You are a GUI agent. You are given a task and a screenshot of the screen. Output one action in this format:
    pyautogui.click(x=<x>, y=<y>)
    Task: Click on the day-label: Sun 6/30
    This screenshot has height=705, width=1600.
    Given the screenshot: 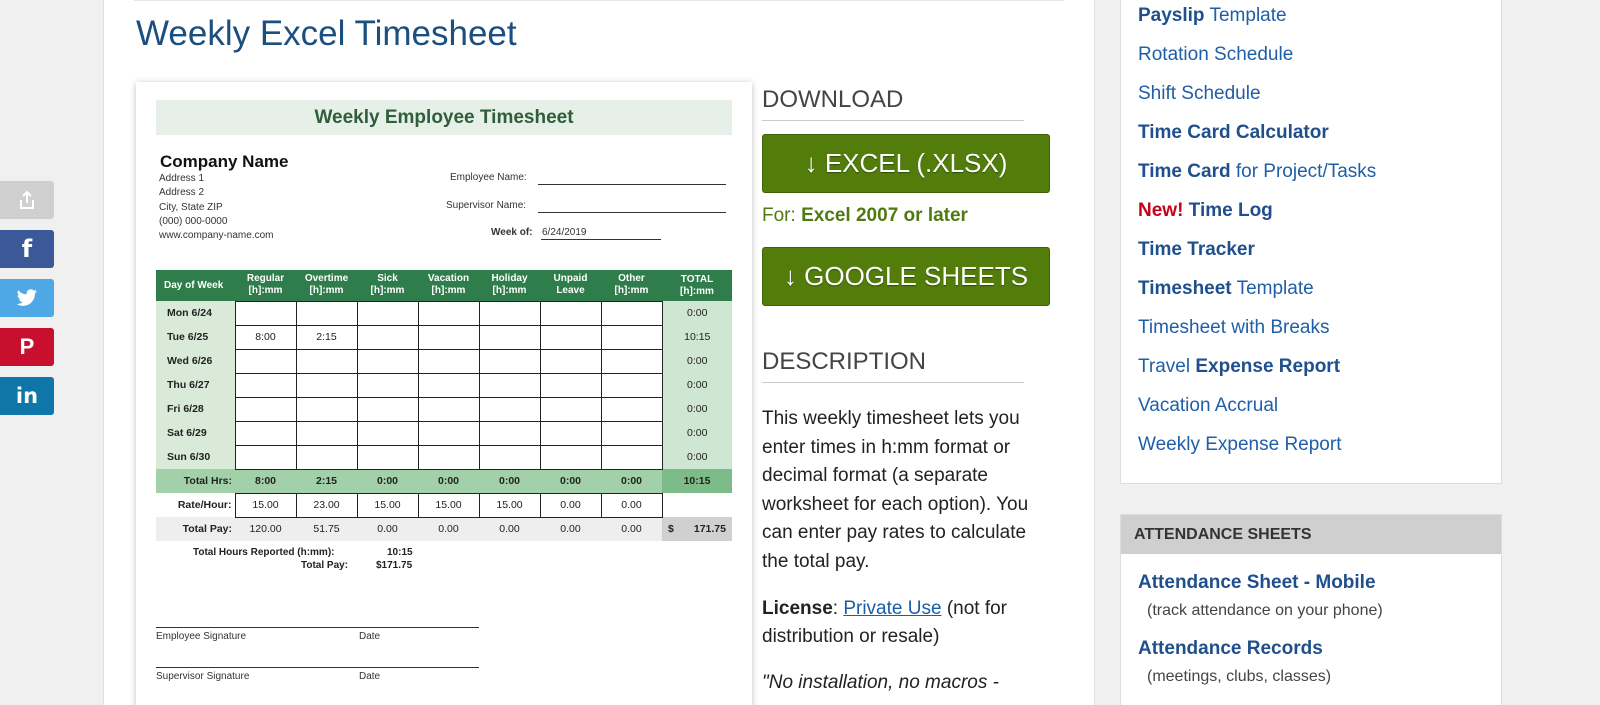 What is the action you would take?
    pyautogui.click(x=195, y=457)
    